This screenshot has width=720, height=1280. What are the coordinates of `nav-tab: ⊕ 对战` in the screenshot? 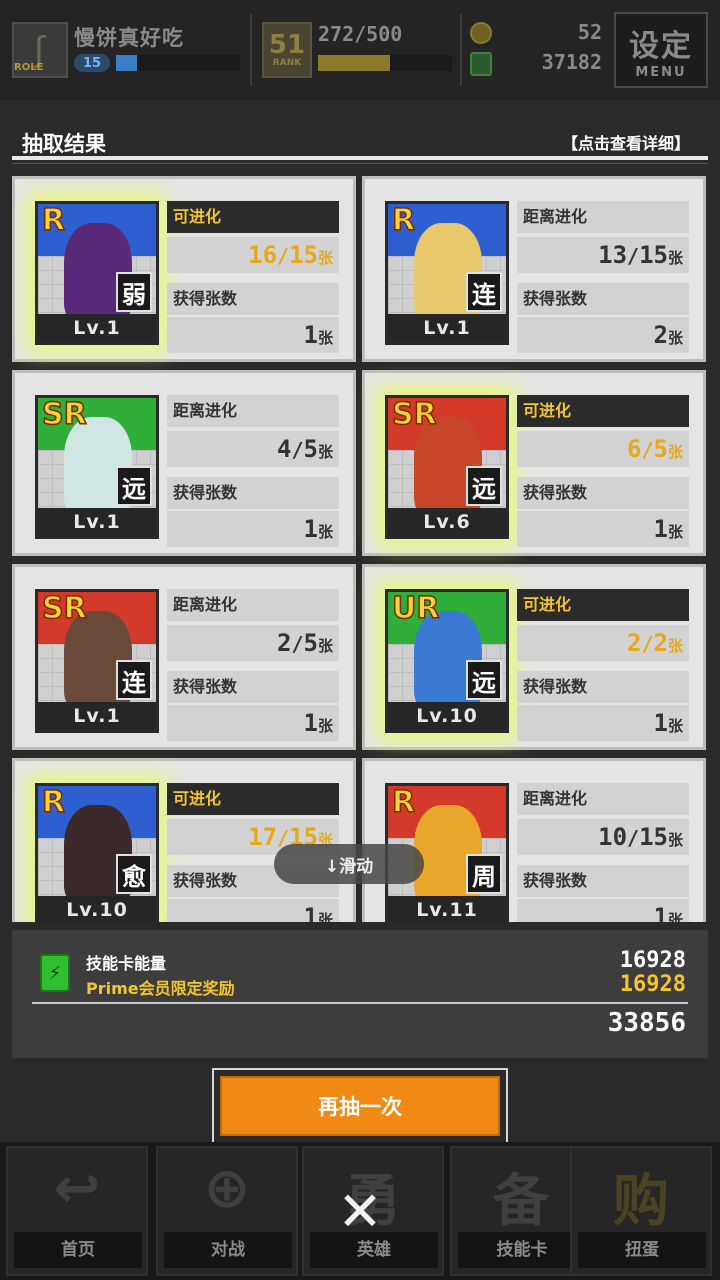 It's located at (227, 1211).